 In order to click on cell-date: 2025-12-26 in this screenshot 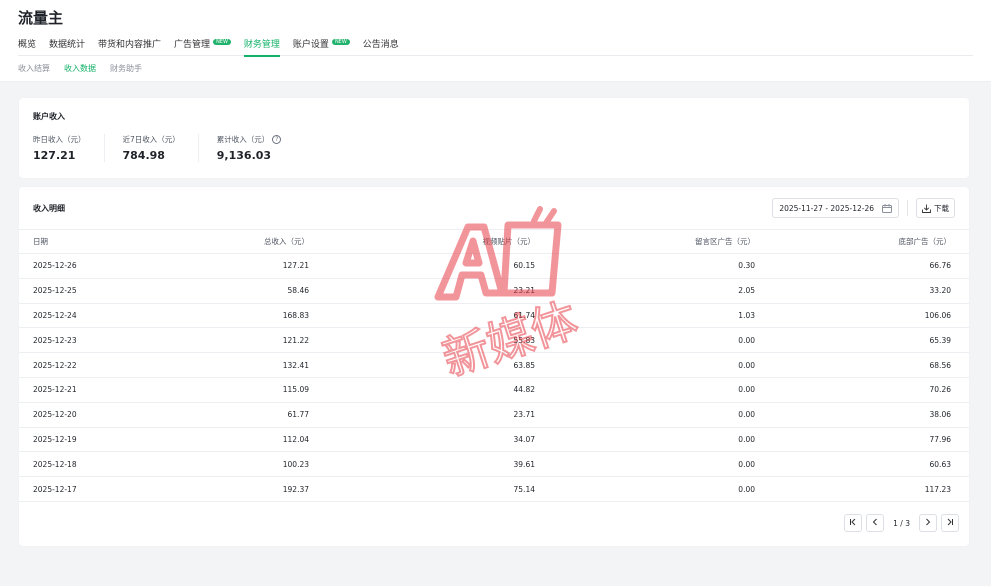, I will do `click(84, 266)`.